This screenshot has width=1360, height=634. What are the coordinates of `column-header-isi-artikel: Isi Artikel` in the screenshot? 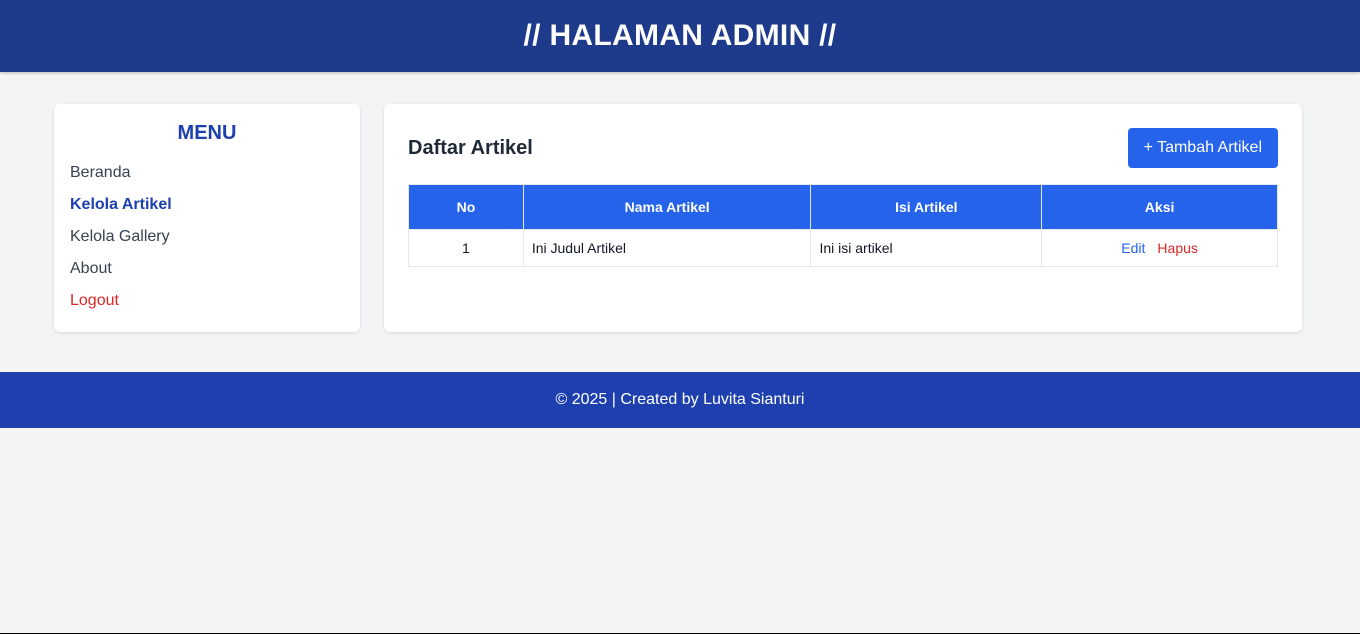 It's located at (926, 207).